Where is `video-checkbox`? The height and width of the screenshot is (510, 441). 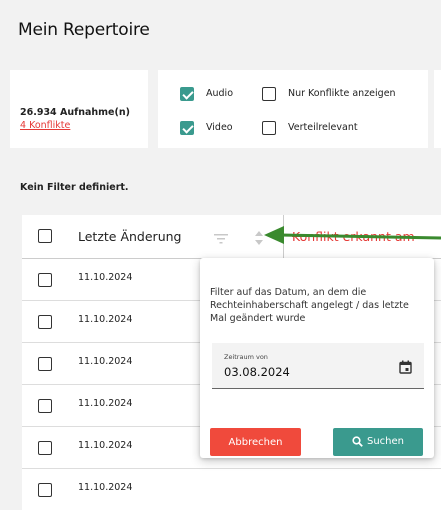 video-checkbox is located at coordinates (187, 128).